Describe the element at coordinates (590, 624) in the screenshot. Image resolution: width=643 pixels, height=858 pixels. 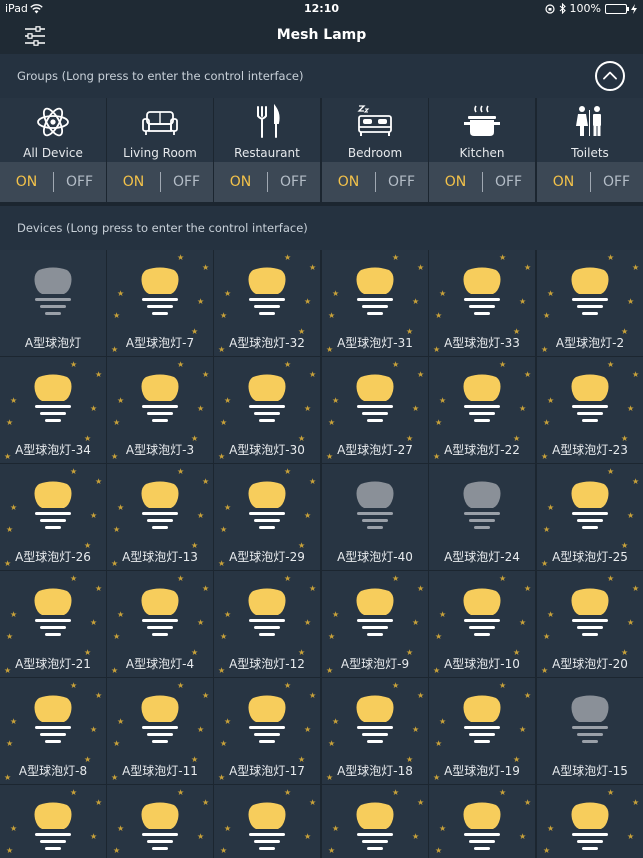
I see `device-tile: ★ ★ ★ ★ ★ ★ ★ A型球泡灯-20` at that location.